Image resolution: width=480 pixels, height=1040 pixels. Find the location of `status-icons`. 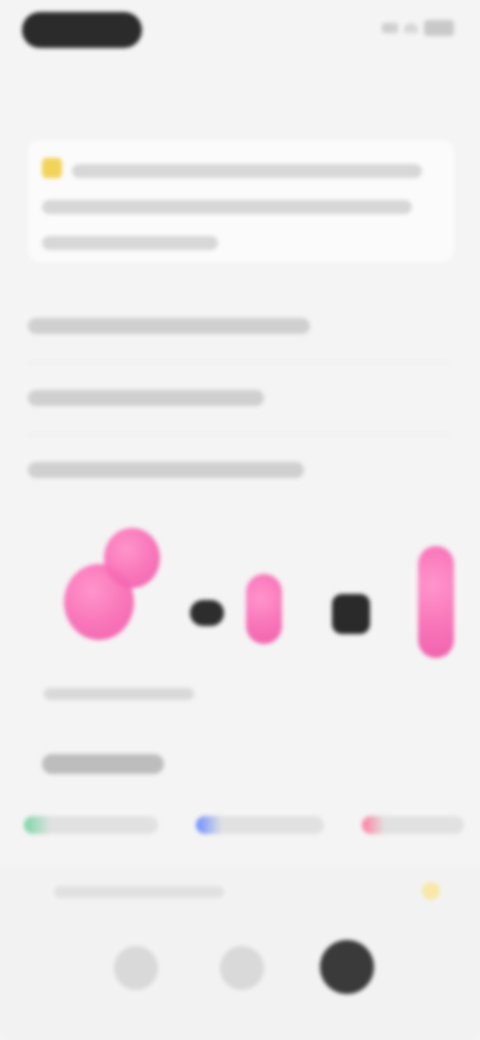

status-icons is located at coordinates (418, 28).